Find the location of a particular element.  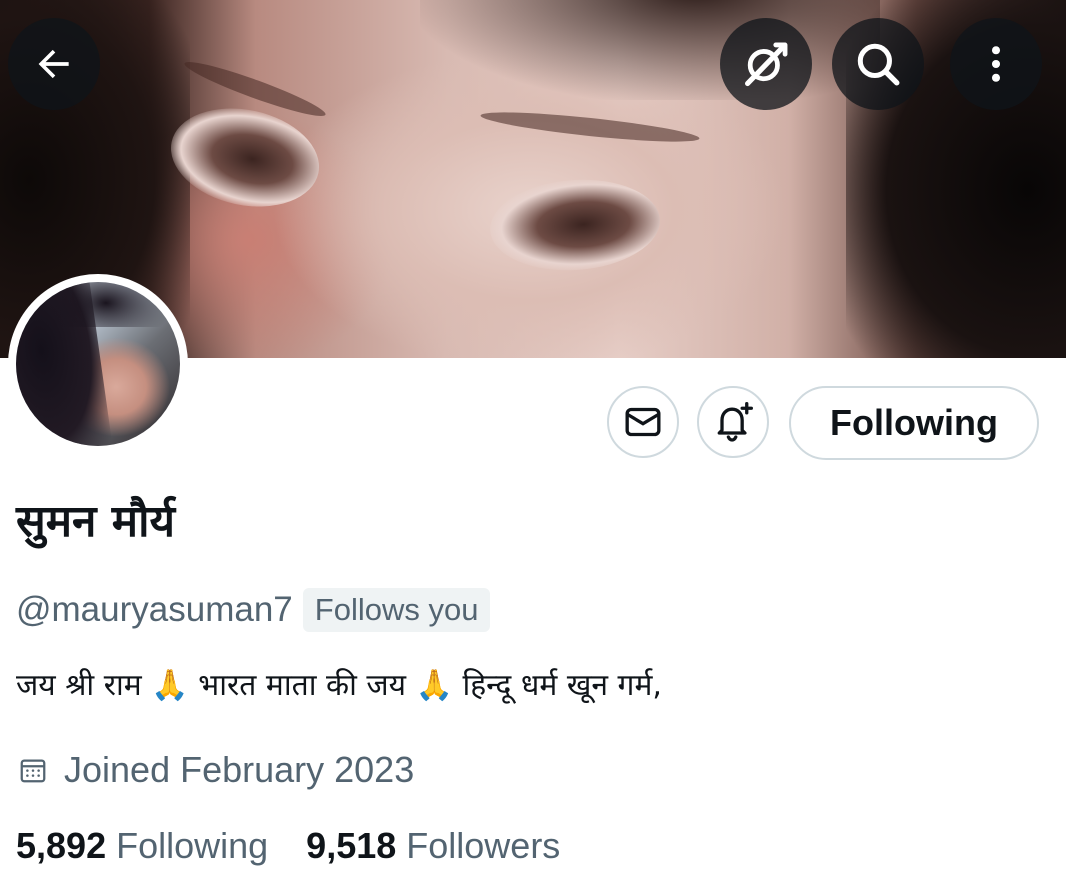

envelope-icon is located at coordinates (643, 422).